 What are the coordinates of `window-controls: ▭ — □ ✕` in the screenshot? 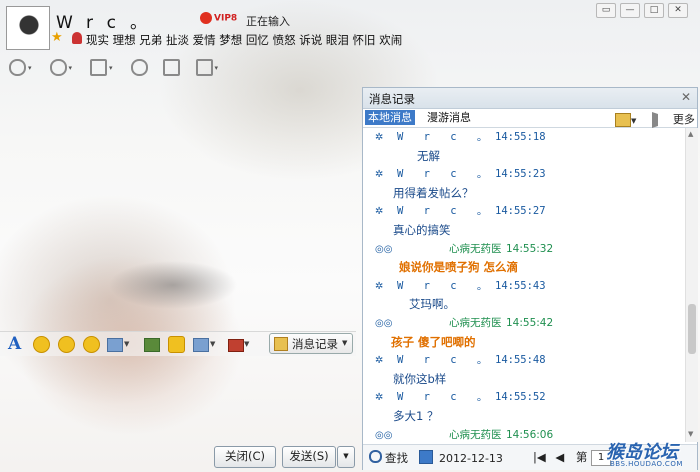 It's located at (640, 10).